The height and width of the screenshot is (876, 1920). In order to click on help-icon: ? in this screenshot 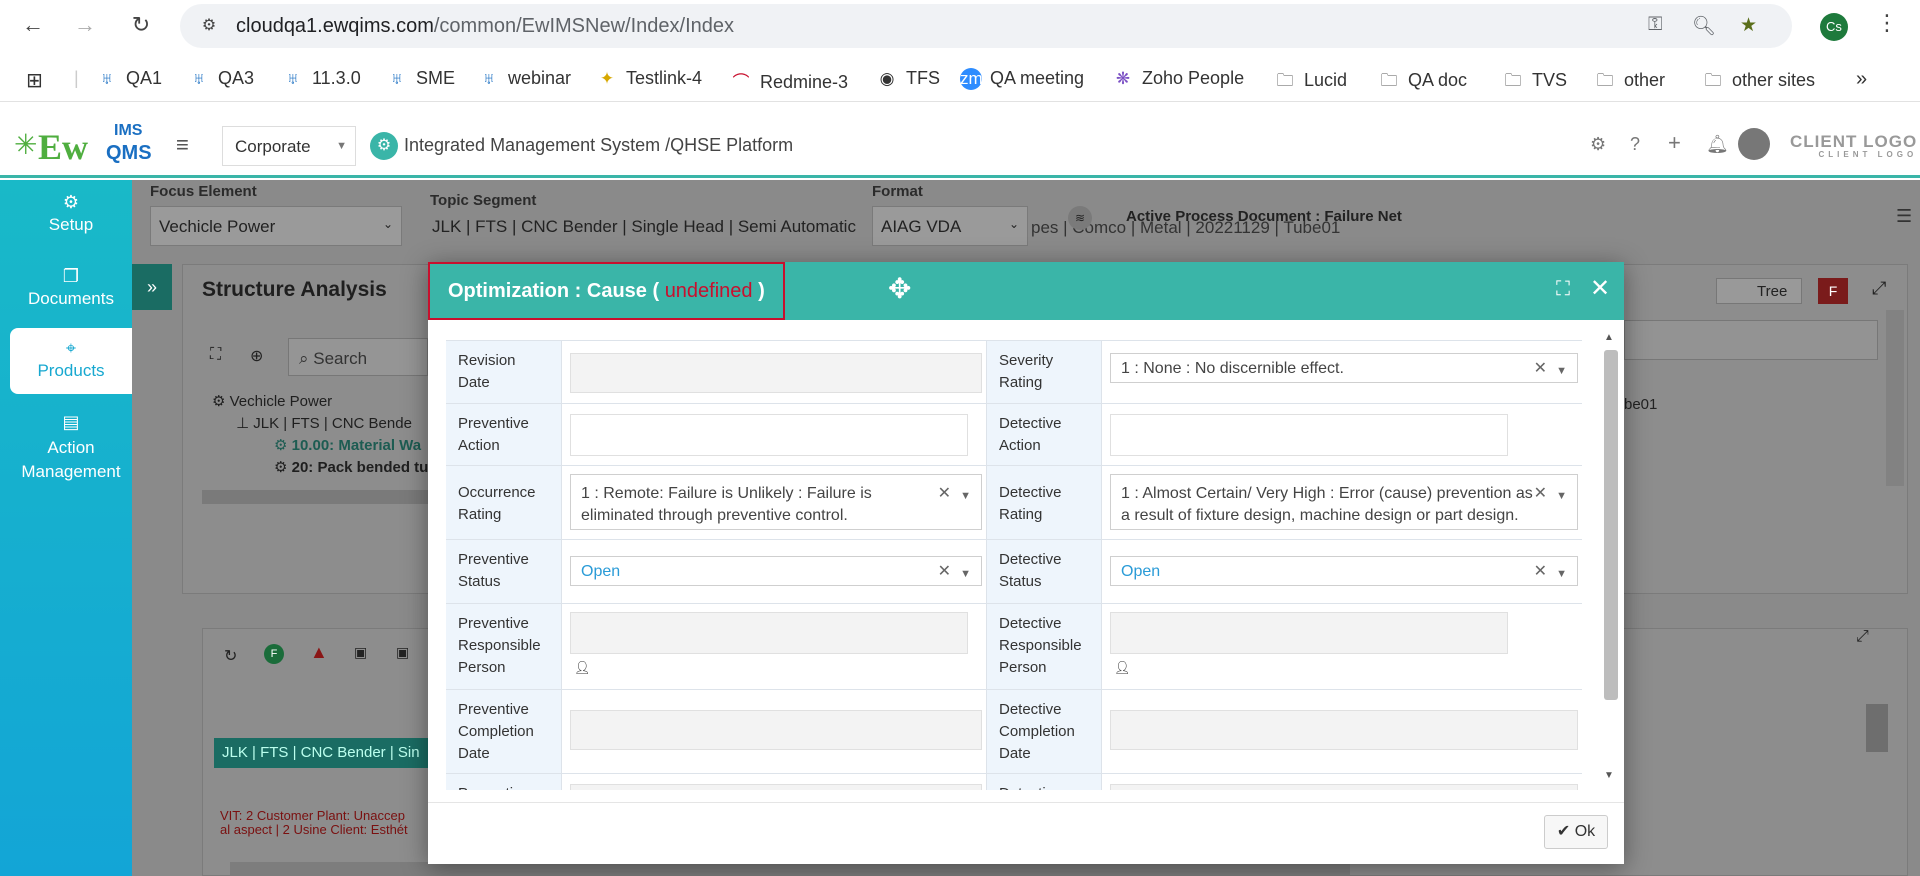, I will do `click(1635, 144)`.